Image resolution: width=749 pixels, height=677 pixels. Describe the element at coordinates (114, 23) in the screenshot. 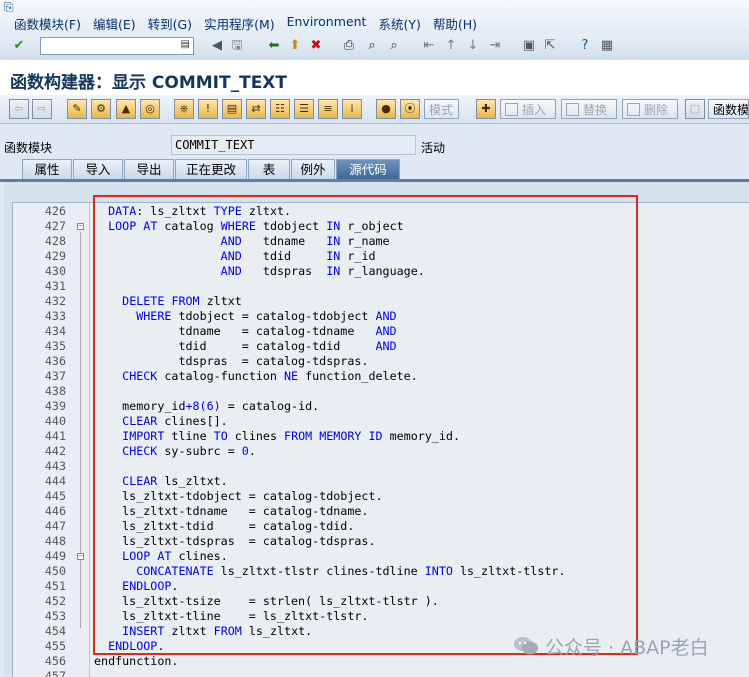

I see `menu-item: 编辑(E)` at that location.